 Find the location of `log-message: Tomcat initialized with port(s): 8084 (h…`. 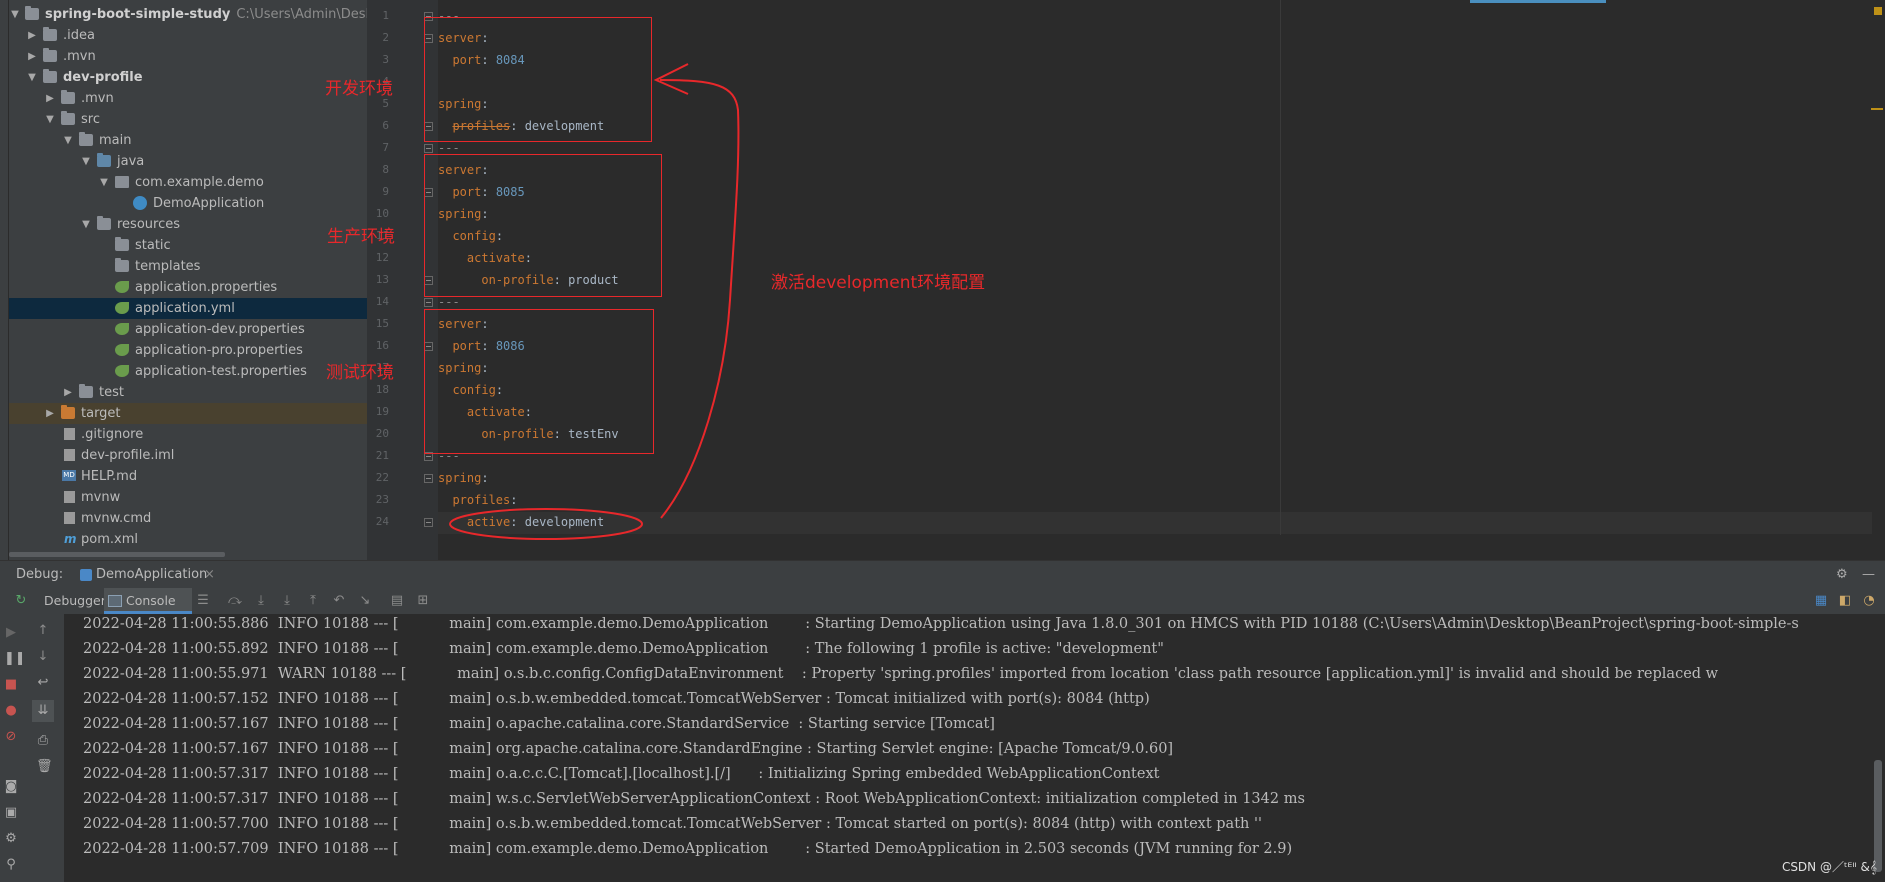

log-message: Tomcat initialized with port(s): 8084 (h… is located at coordinates (992, 699).